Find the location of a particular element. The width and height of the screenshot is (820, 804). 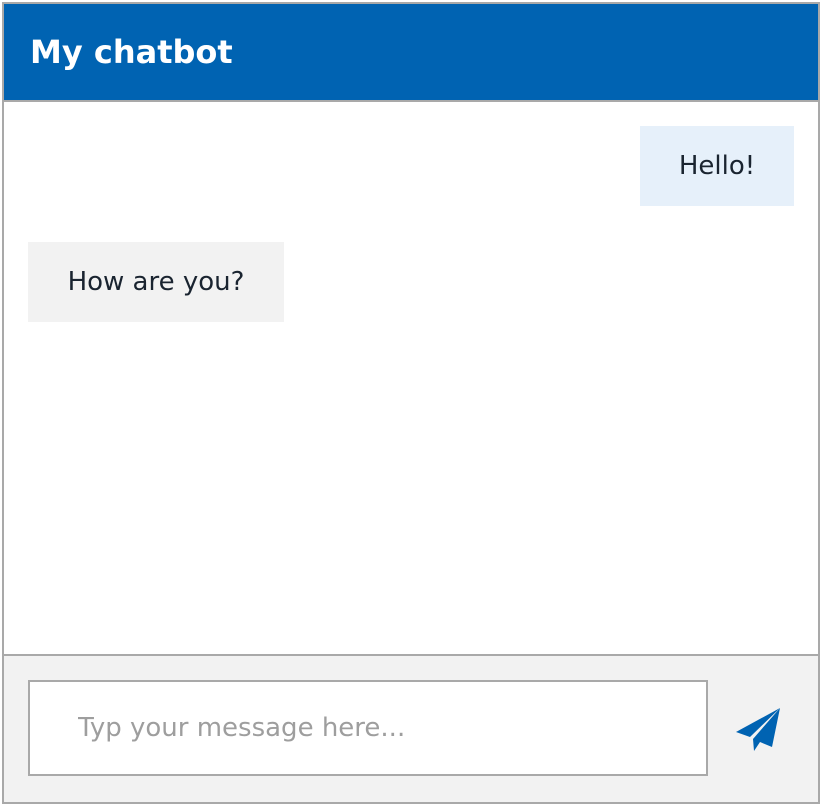

message-bubble-bot: How are you? is located at coordinates (156, 282).